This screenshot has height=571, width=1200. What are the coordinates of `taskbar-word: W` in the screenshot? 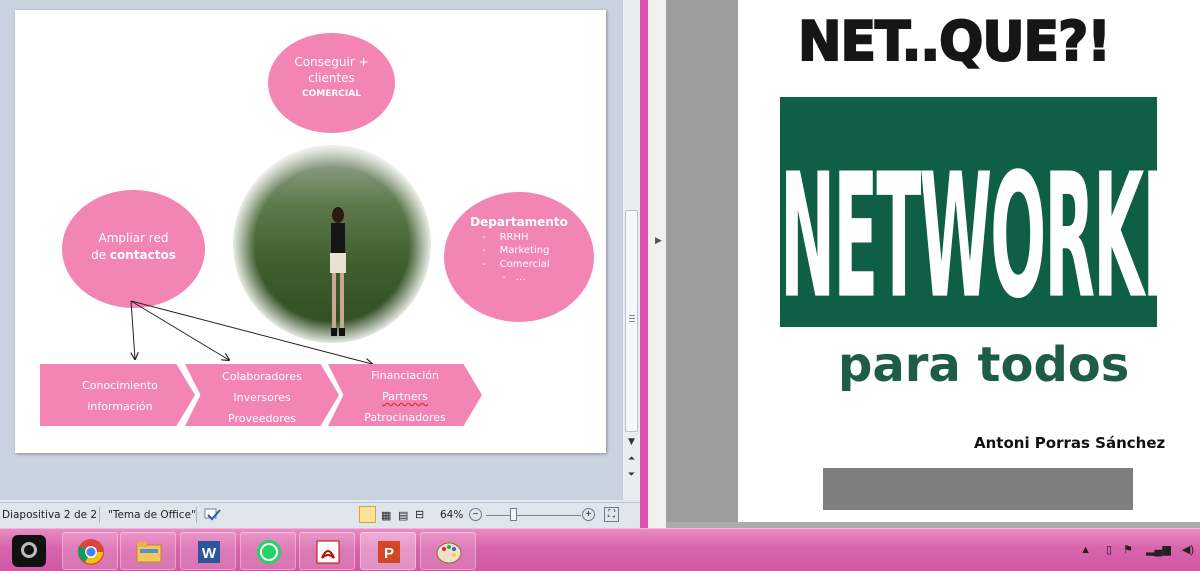 It's located at (208, 551).